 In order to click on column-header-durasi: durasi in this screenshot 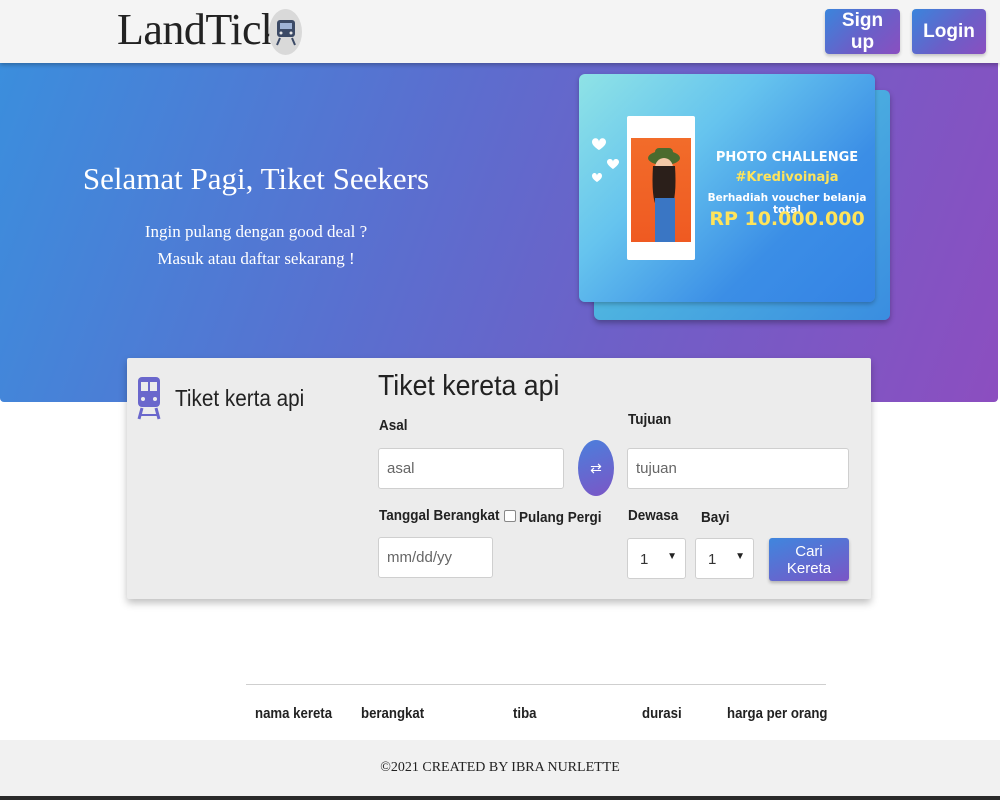, I will do `click(662, 713)`.